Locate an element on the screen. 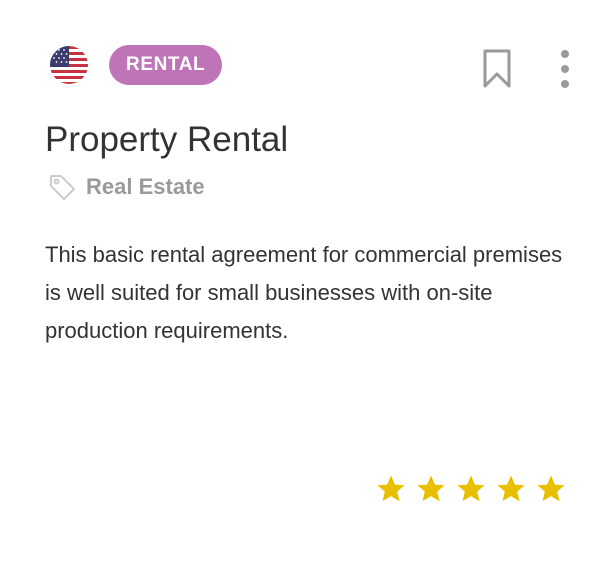 The width and height of the screenshot is (612, 569). more-vertical-icon is located at coordinates (565, 69).